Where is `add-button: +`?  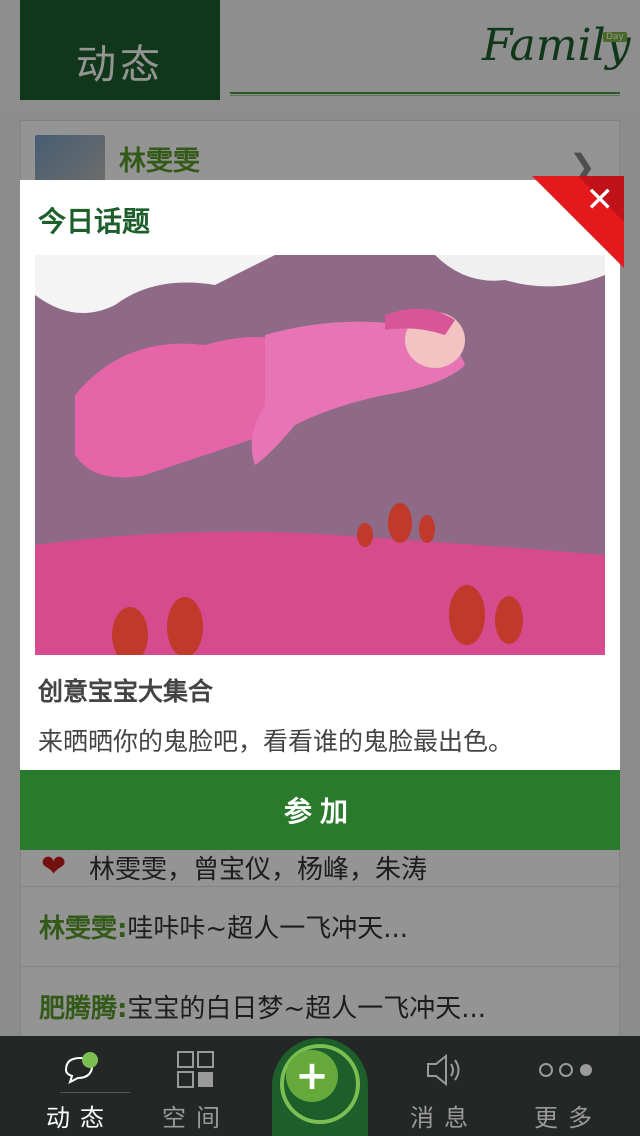
add-button: + is located at coordinates (320, 1087).